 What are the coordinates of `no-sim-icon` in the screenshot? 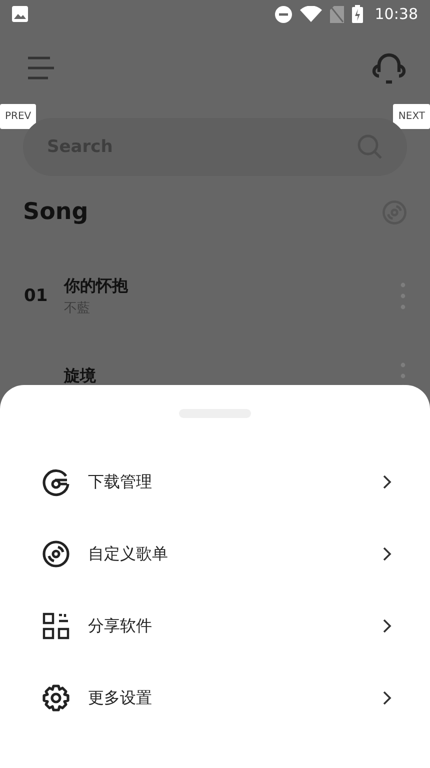 It's located at (337, 14).